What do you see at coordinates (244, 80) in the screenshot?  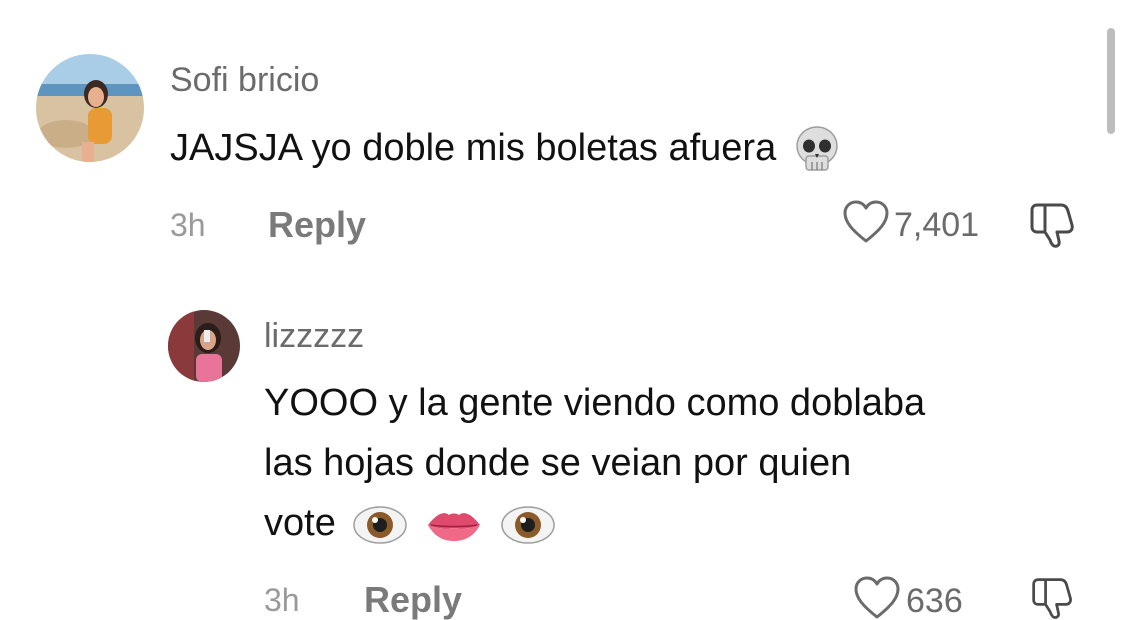 I see `comment-username: Sofi bricio` at bounding box center [244, 80].